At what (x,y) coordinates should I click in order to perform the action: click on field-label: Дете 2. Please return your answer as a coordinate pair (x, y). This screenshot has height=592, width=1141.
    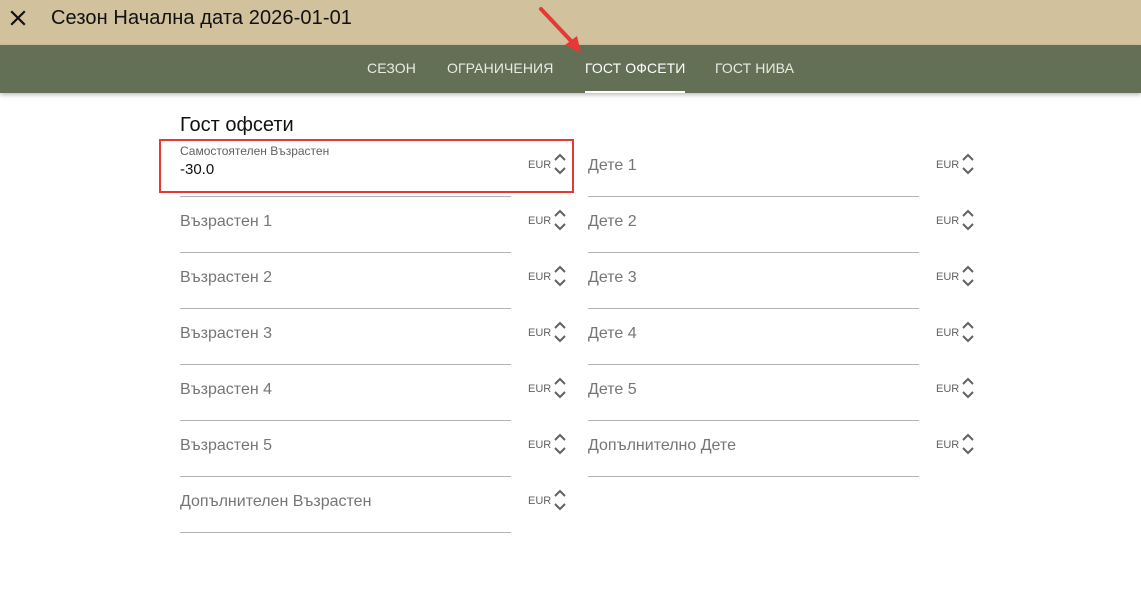
    Looking at the image, I should click on (612, 221).